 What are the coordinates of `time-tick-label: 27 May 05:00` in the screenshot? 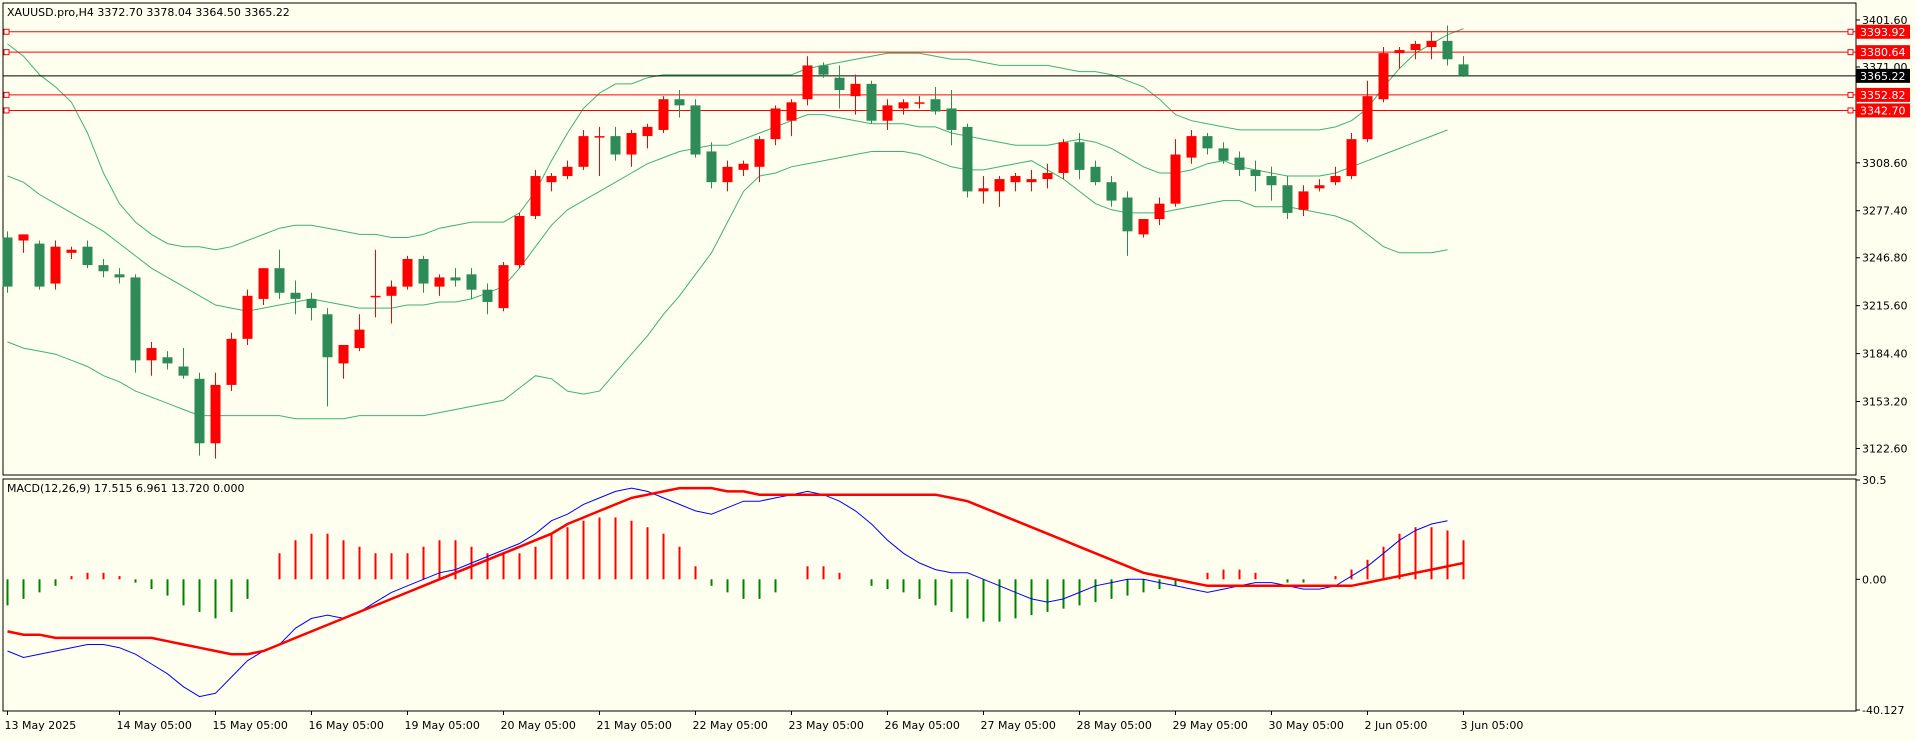 It's located at (1018, 725).